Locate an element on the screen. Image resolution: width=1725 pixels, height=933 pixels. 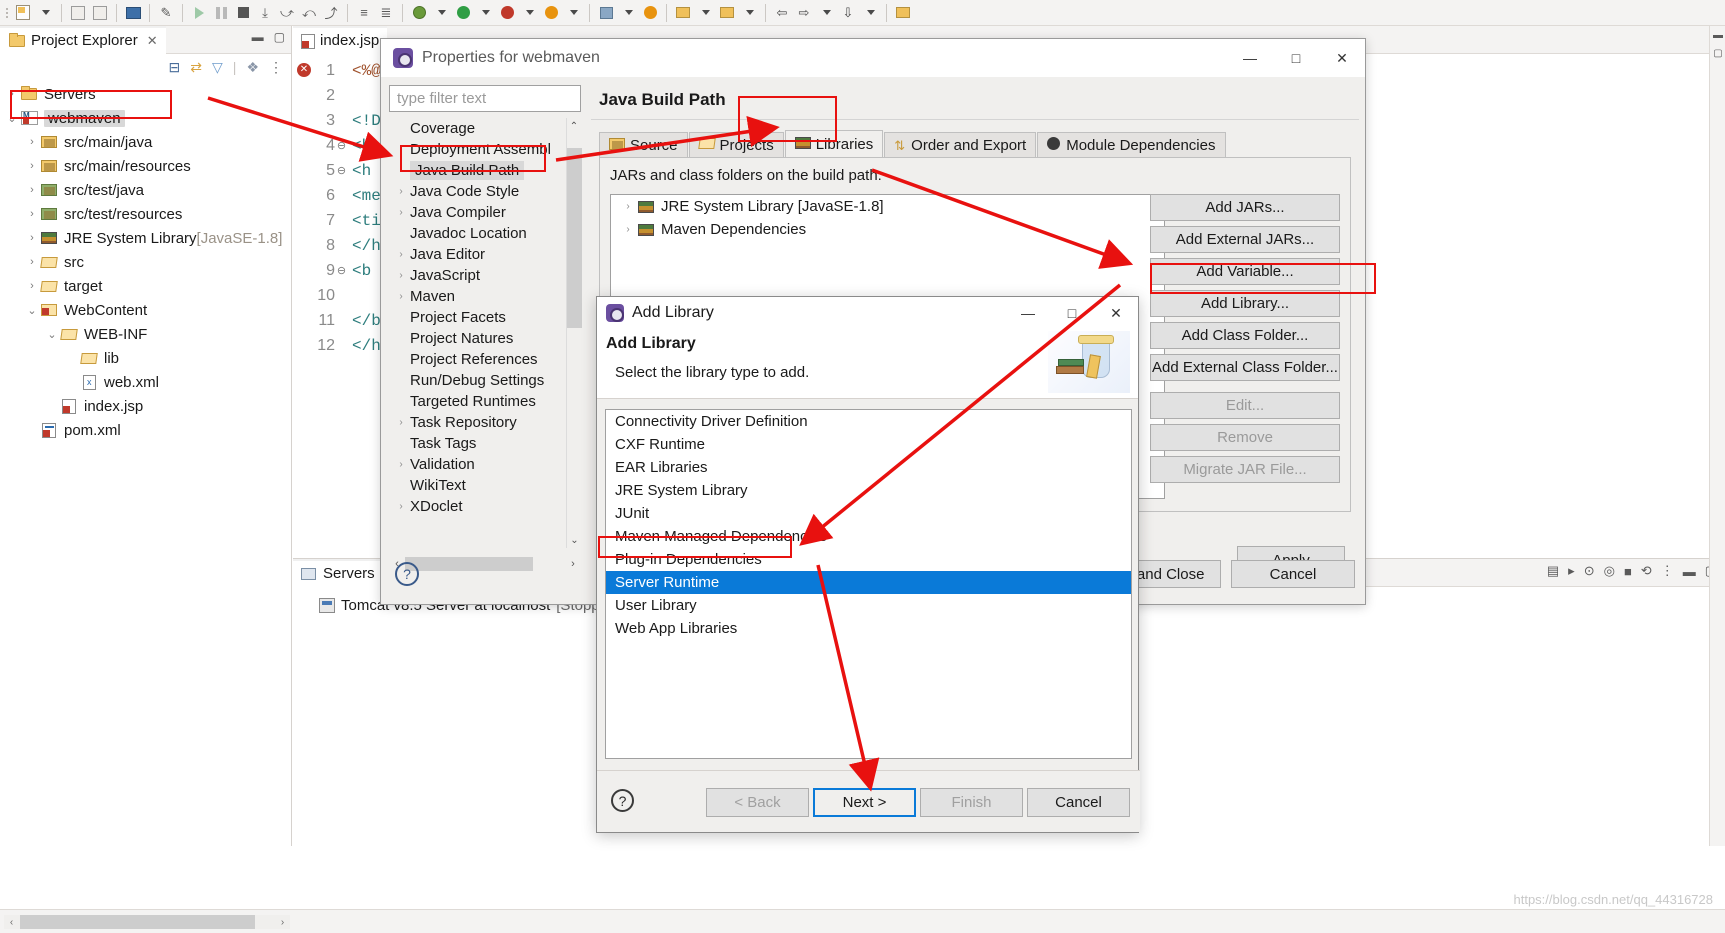
window-buttons: — □ ✕ is located at coordinates (1072, 313).